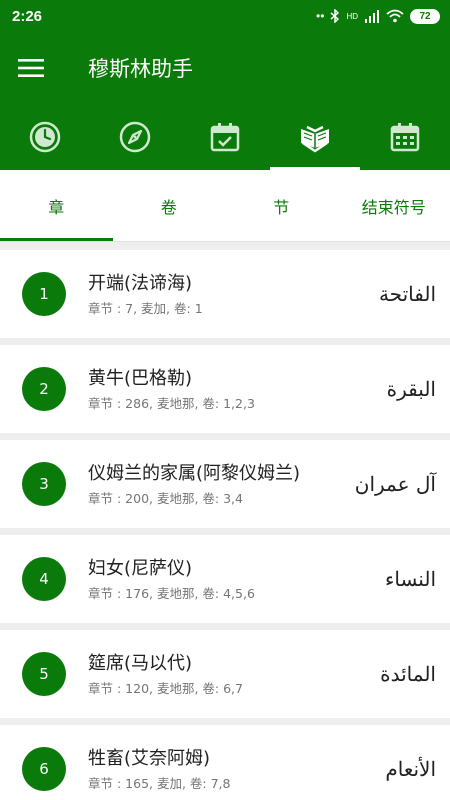  Describe the element at coordinates (140, 69) in the screenshot. I see `app-title: 穆斯林助手` at that location.